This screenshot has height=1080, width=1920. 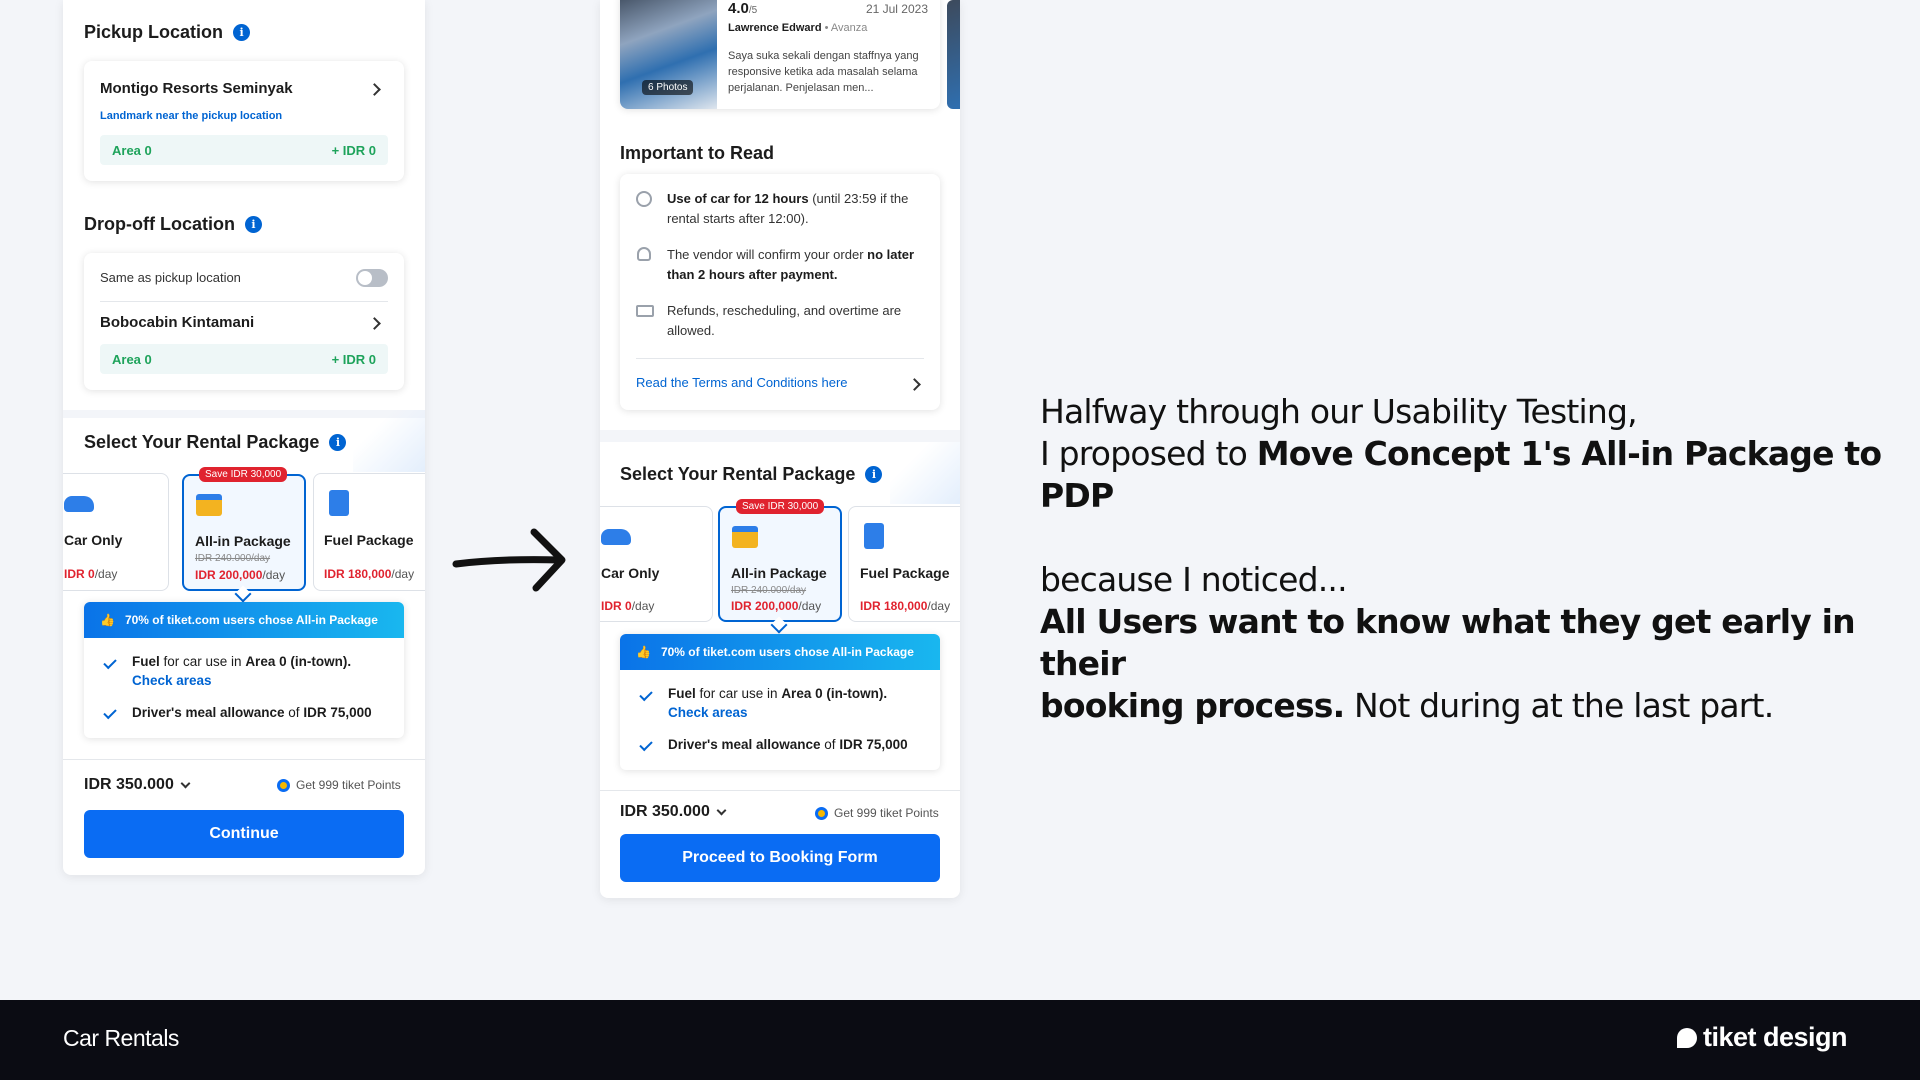 What do you see at coordinates (798, 28) in the screenshot?
I see `review-author: Lawrence Edward • Avanza` at bounding box center [798, 28].